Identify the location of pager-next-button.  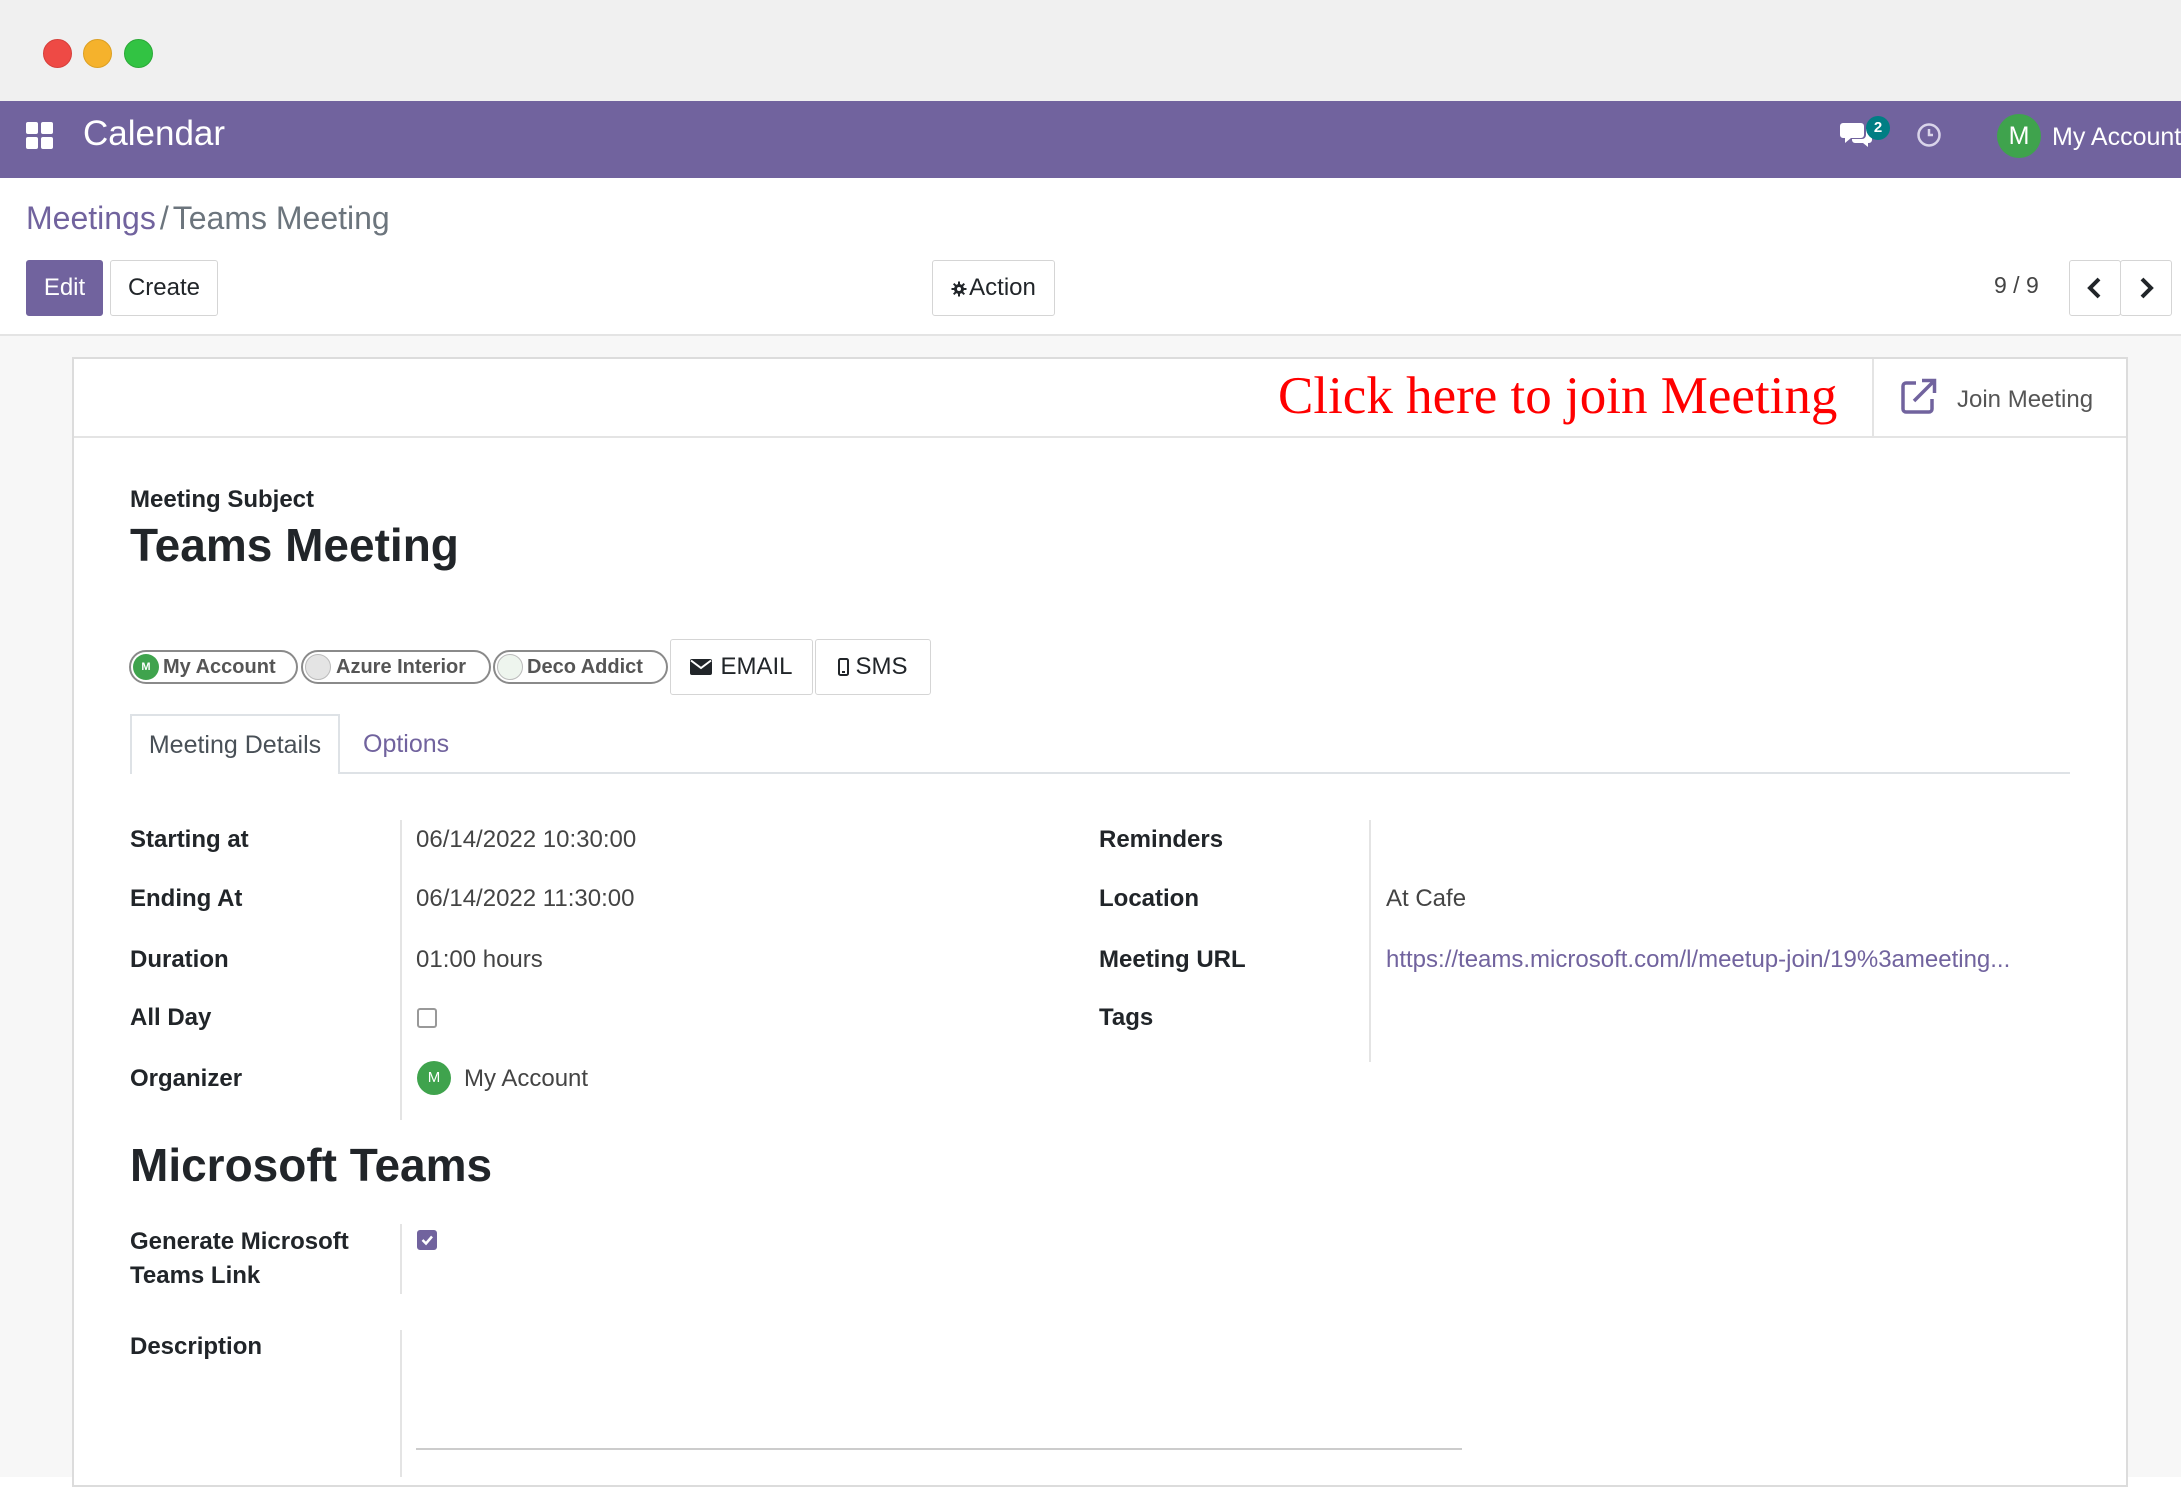
(2146, 288).